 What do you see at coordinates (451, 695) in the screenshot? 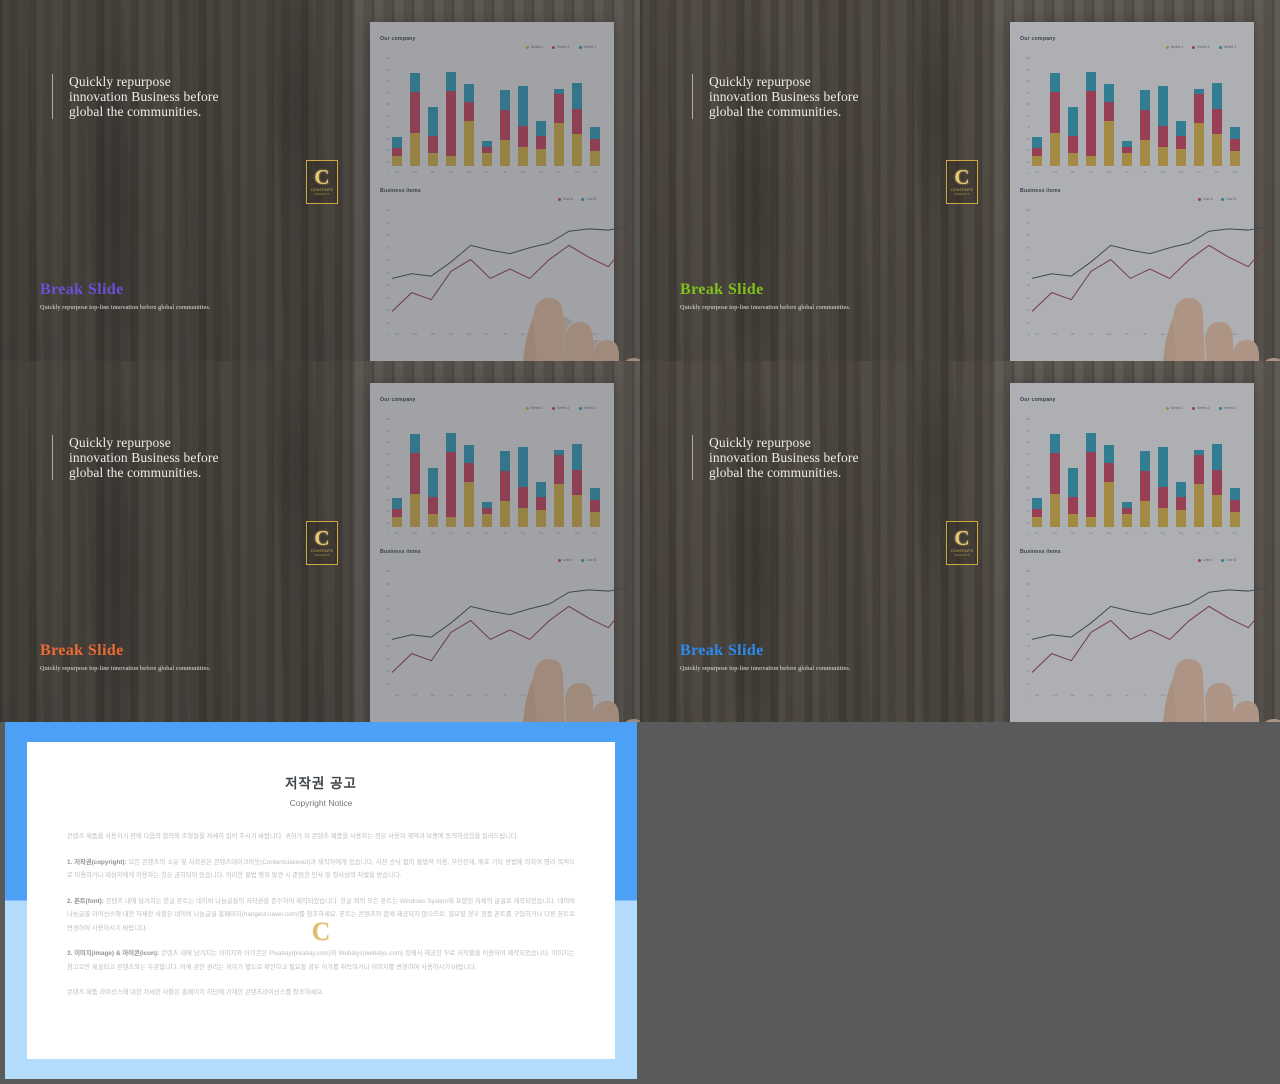
I see `x-tick-label: Apr` at bounding box center [451, 695].